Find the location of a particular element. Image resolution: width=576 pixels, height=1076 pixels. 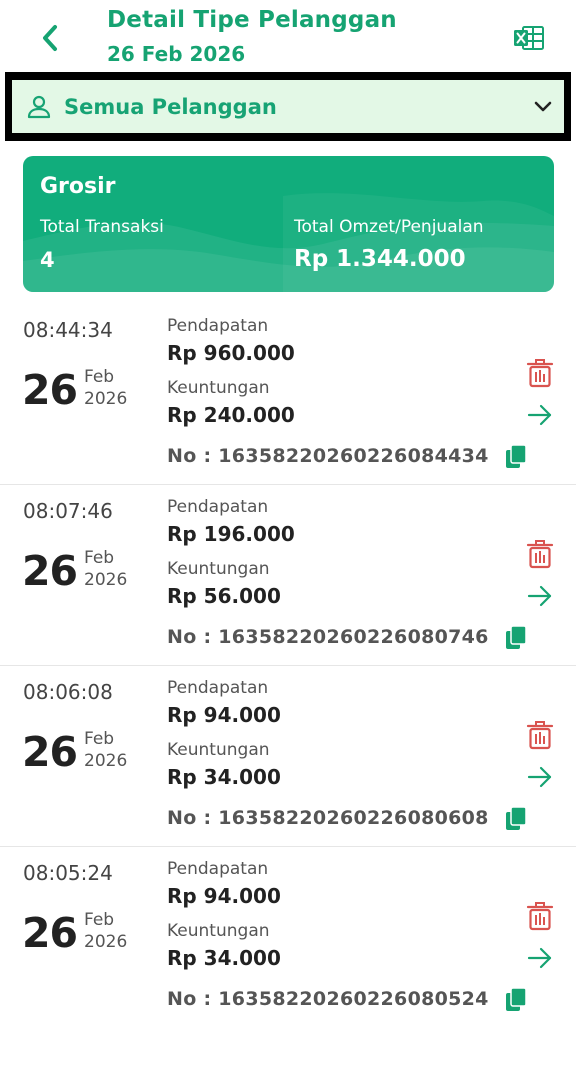

transaction-number: No : 16358220260226080746 is located at coordinates (328, 637).